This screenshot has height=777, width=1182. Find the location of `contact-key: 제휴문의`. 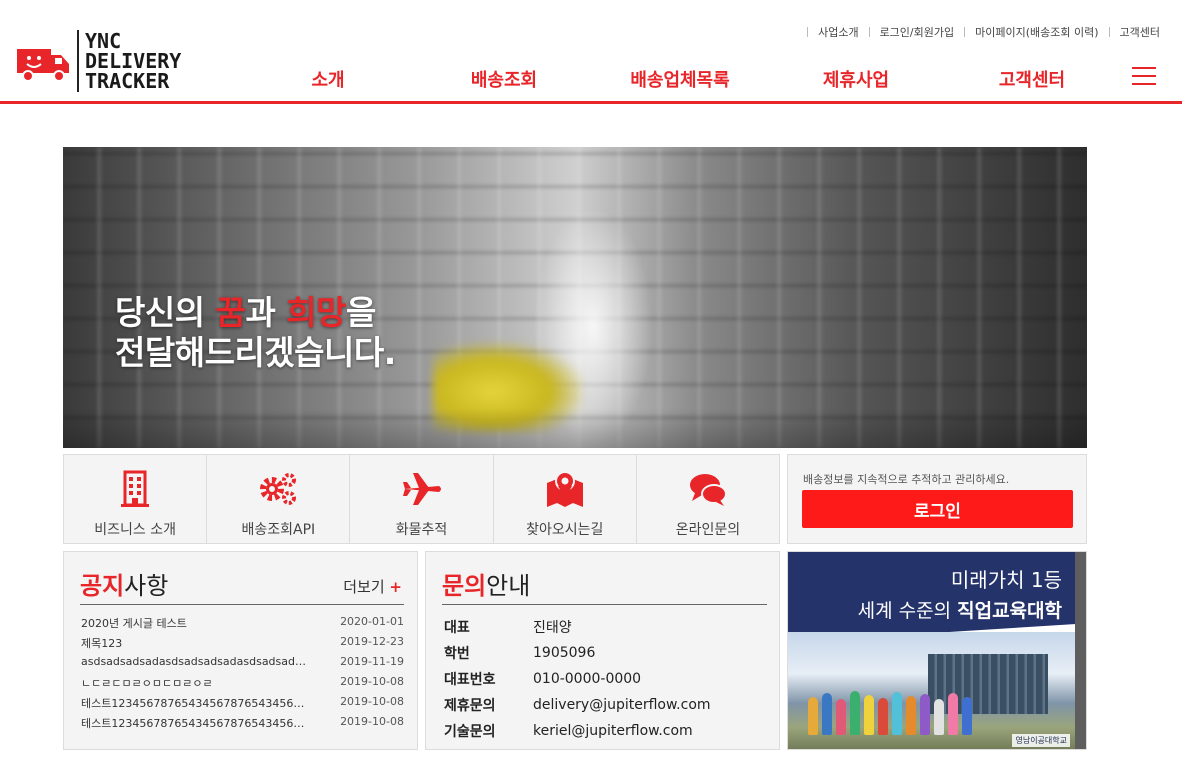

contact-key: 제휴문의 is located at coordinates (470, 706).